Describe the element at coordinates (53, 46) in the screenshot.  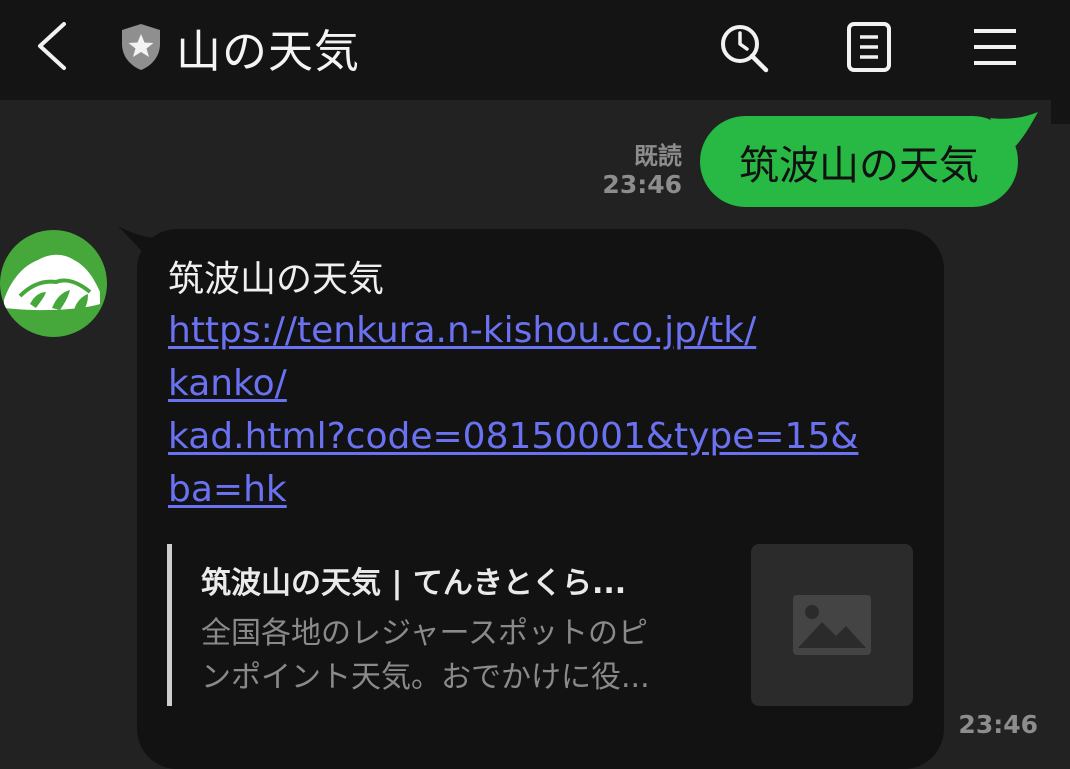
I see `back-icon` at that location.